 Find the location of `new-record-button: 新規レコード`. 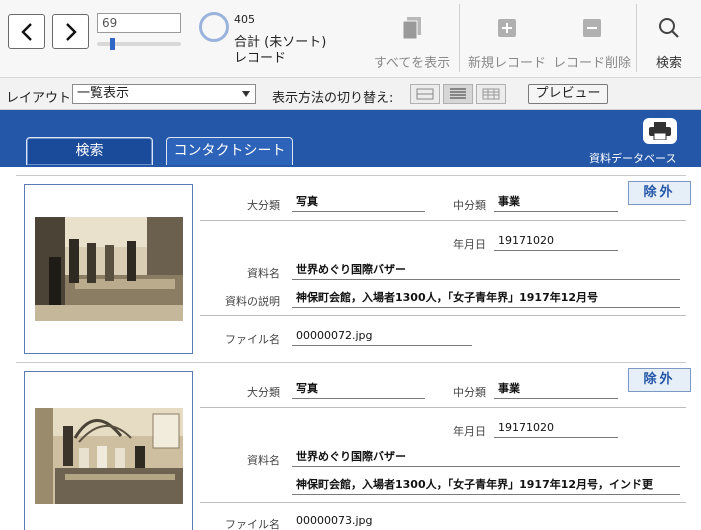

new-record-button: 新規レコード is located at coordinates (507, 39).